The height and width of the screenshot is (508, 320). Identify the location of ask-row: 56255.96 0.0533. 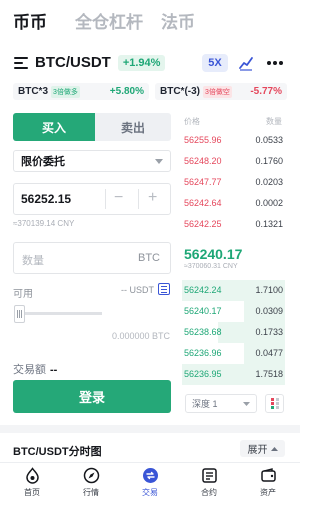
(233, 140).